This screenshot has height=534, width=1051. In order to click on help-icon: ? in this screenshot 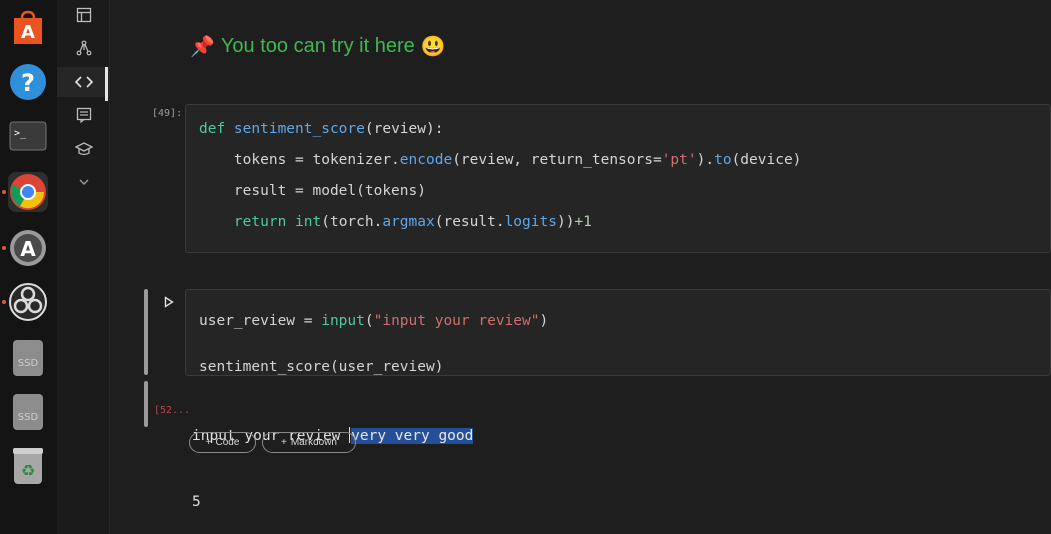, I will do `click(28, 82)`.